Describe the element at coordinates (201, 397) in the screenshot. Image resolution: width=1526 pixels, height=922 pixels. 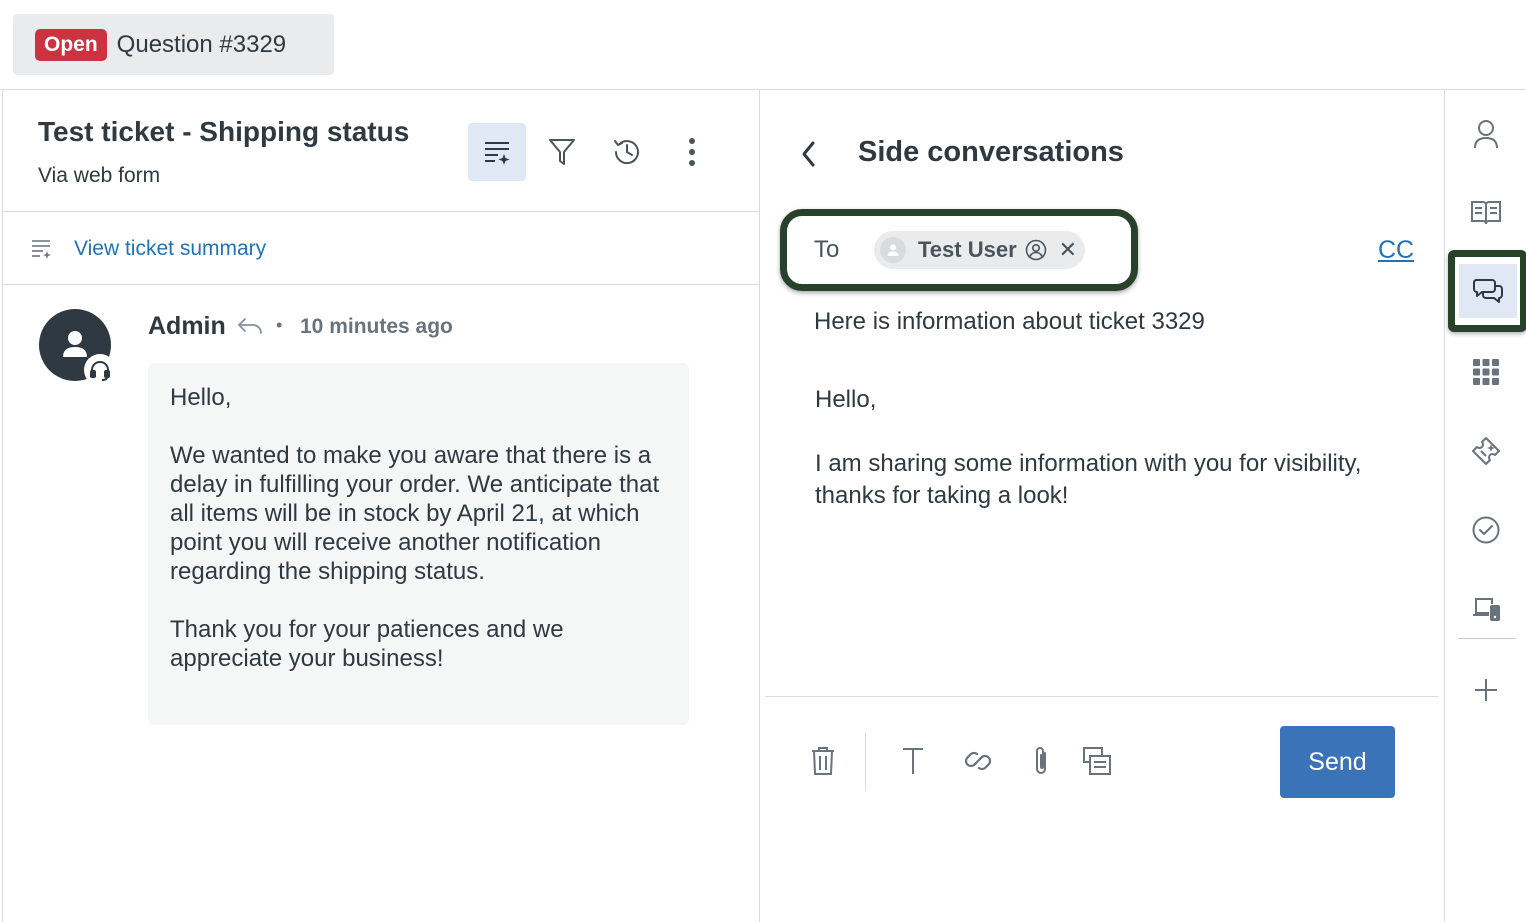
I see `message-paragraph: Hello,` at that location.